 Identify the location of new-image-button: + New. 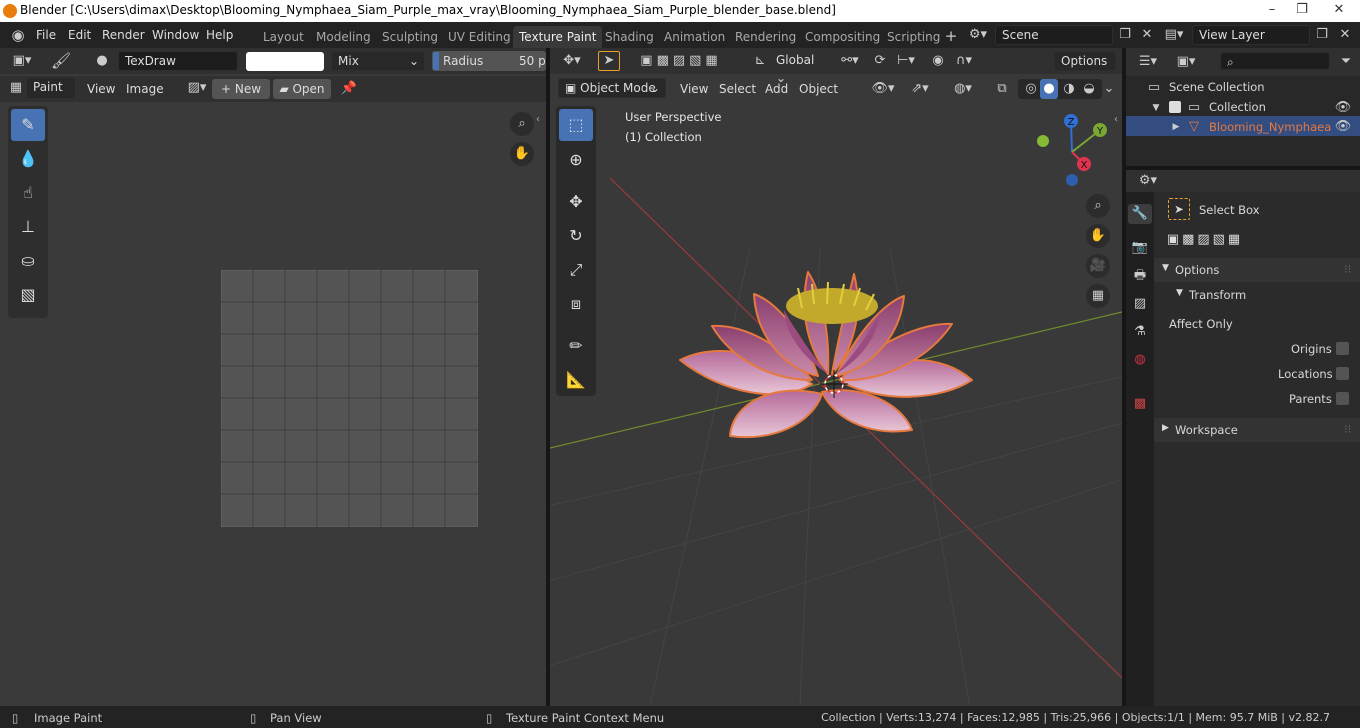
(241, 89).